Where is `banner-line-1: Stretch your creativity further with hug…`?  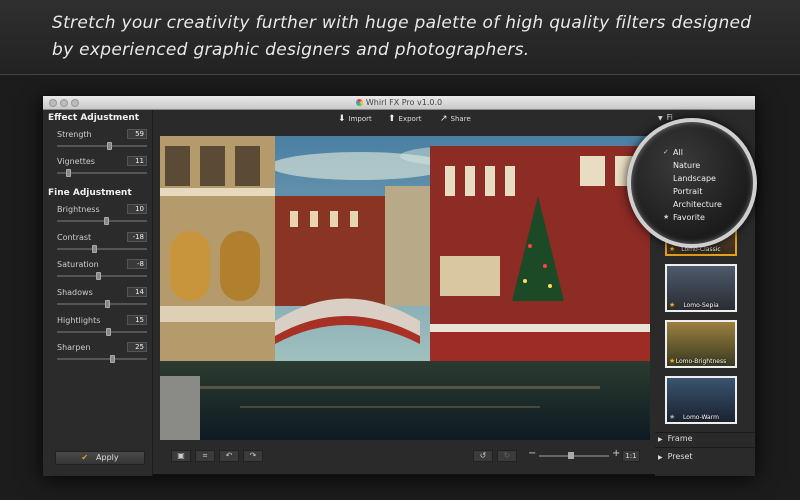 banner-line-1: Stretch your creativity further with hug… is located at coordinates (402, 23).